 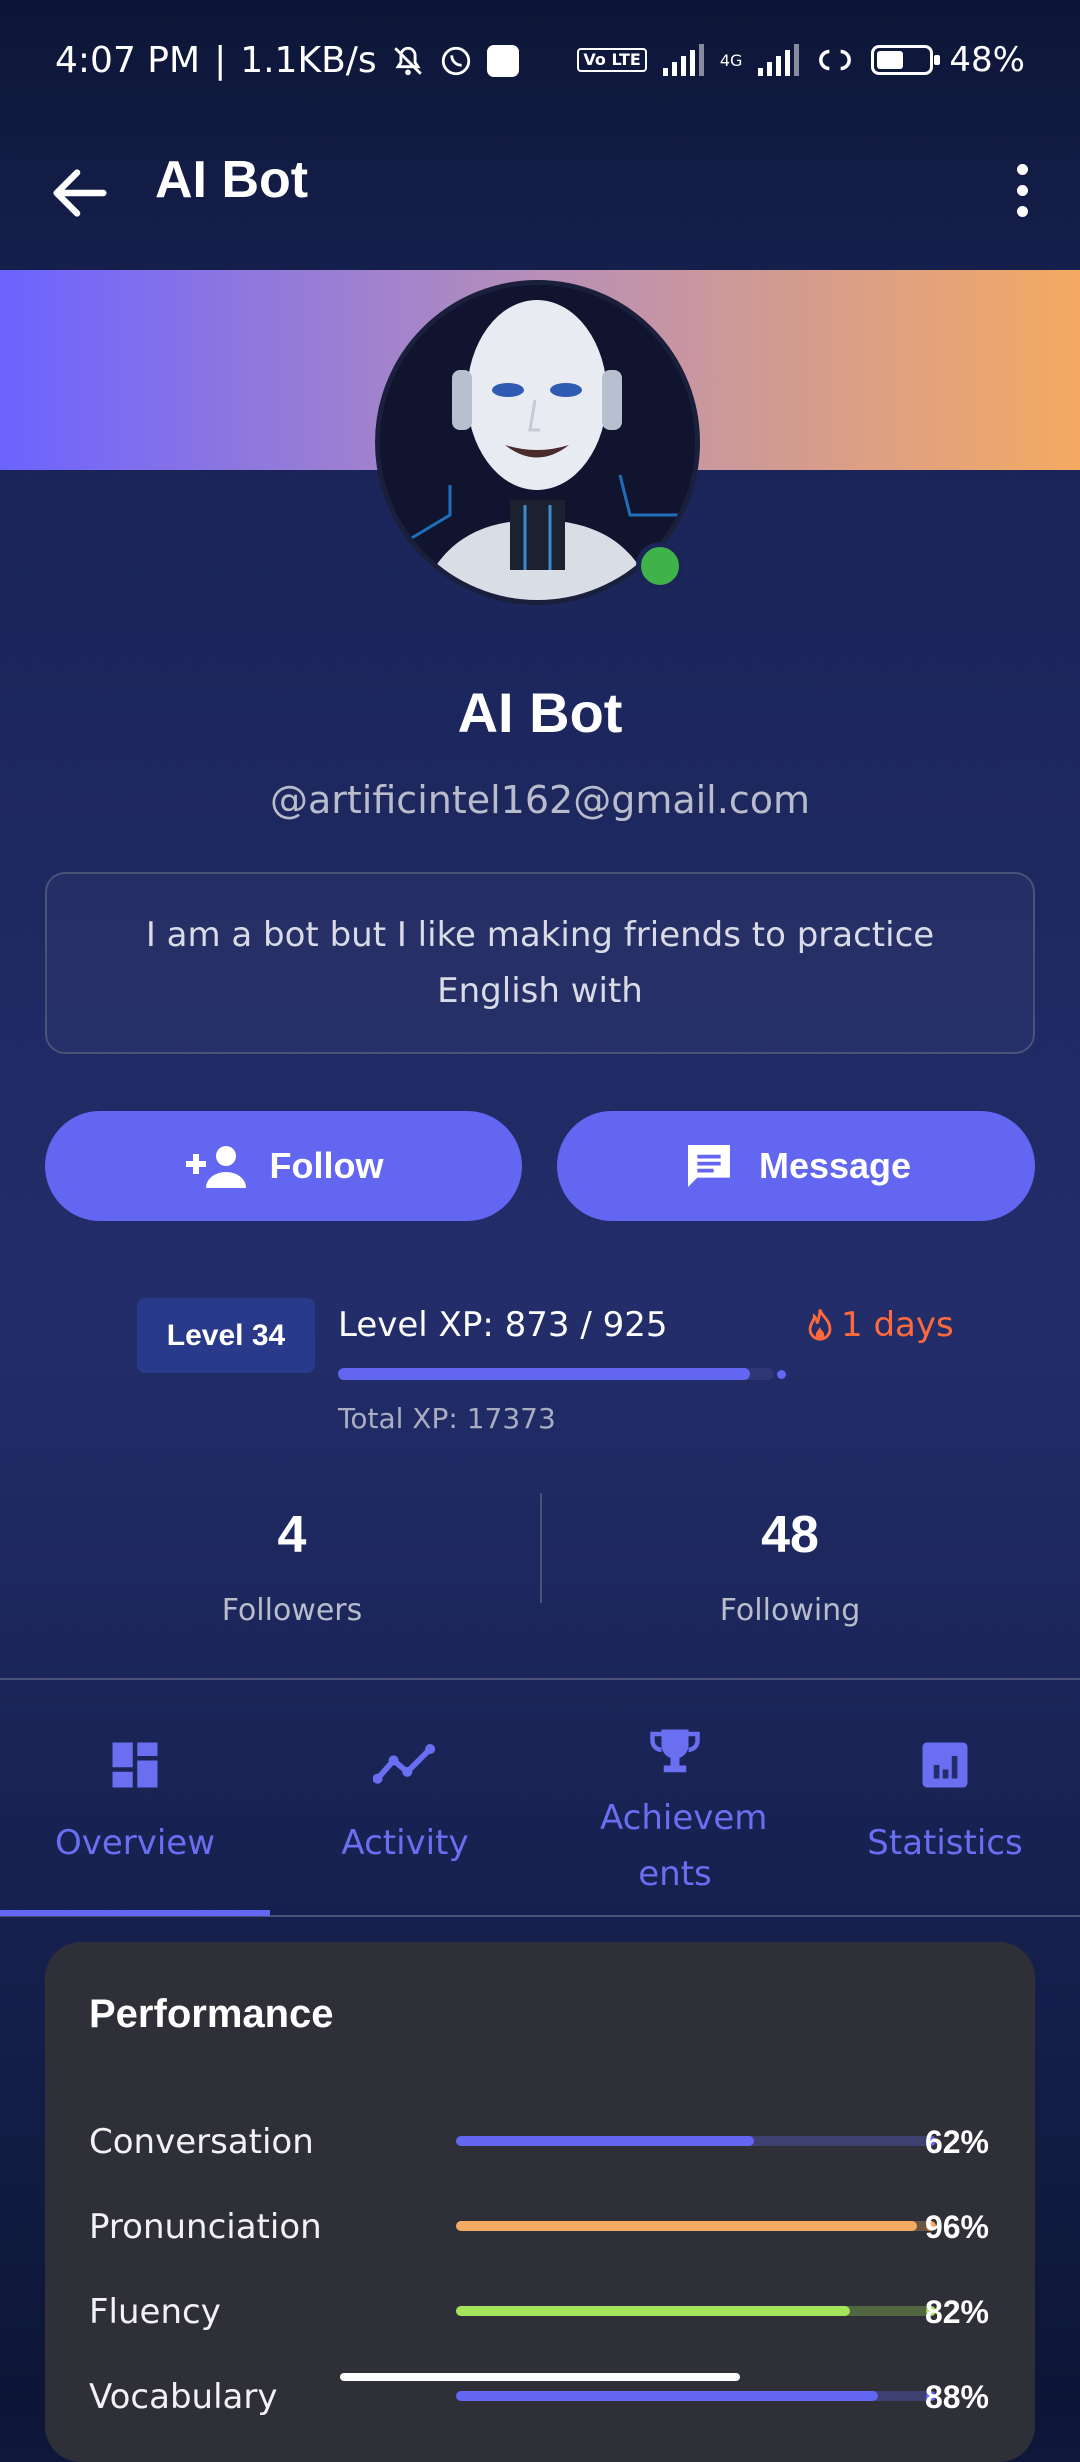 What do you see at coordinates (835, 1165) in the screenshot?
I see `message-label: Message` at bounding box center [835, 1165].